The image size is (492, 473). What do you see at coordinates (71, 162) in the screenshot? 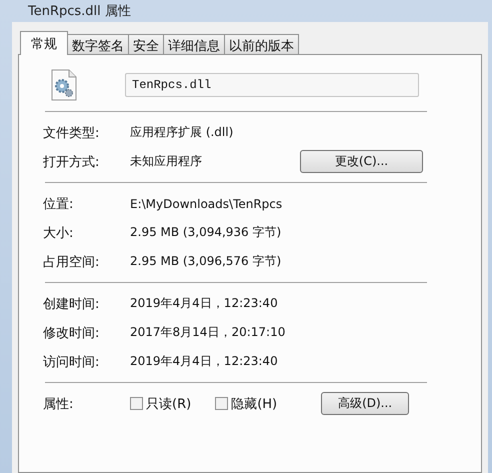
I see `field-label: 打开方式:` at bounding box center [71, 162].